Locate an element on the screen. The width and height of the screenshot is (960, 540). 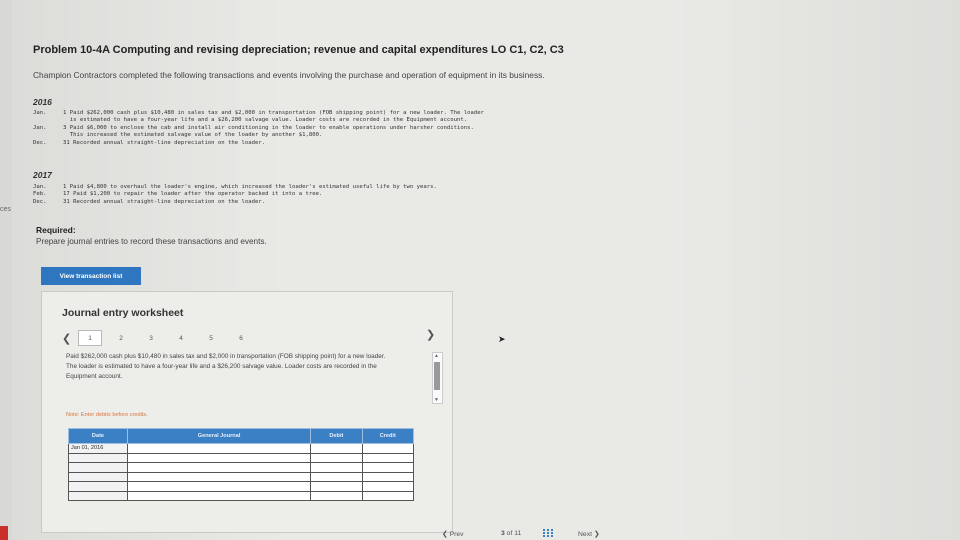
page-tab-6: 6 is located at coordinates (241, 338).